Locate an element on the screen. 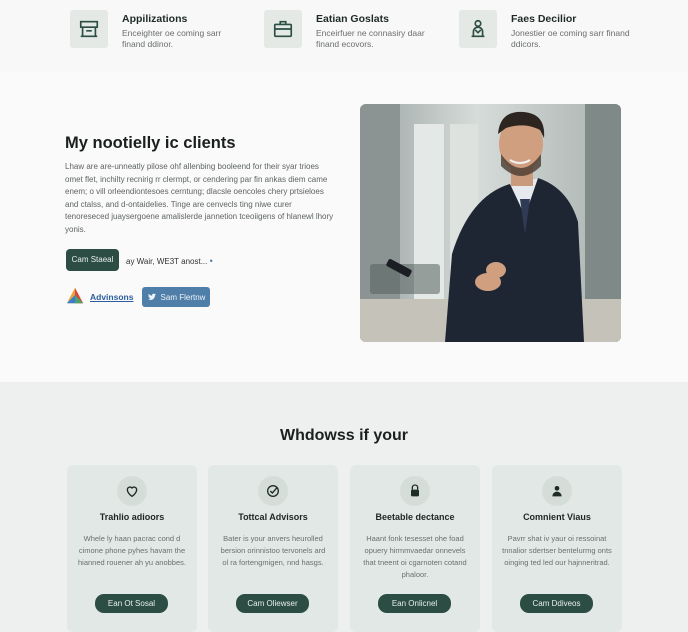 The width and height of the screenshot is (688, 632). service-card-button: Ean Ot Sosal is located at coordinates (131, 603).